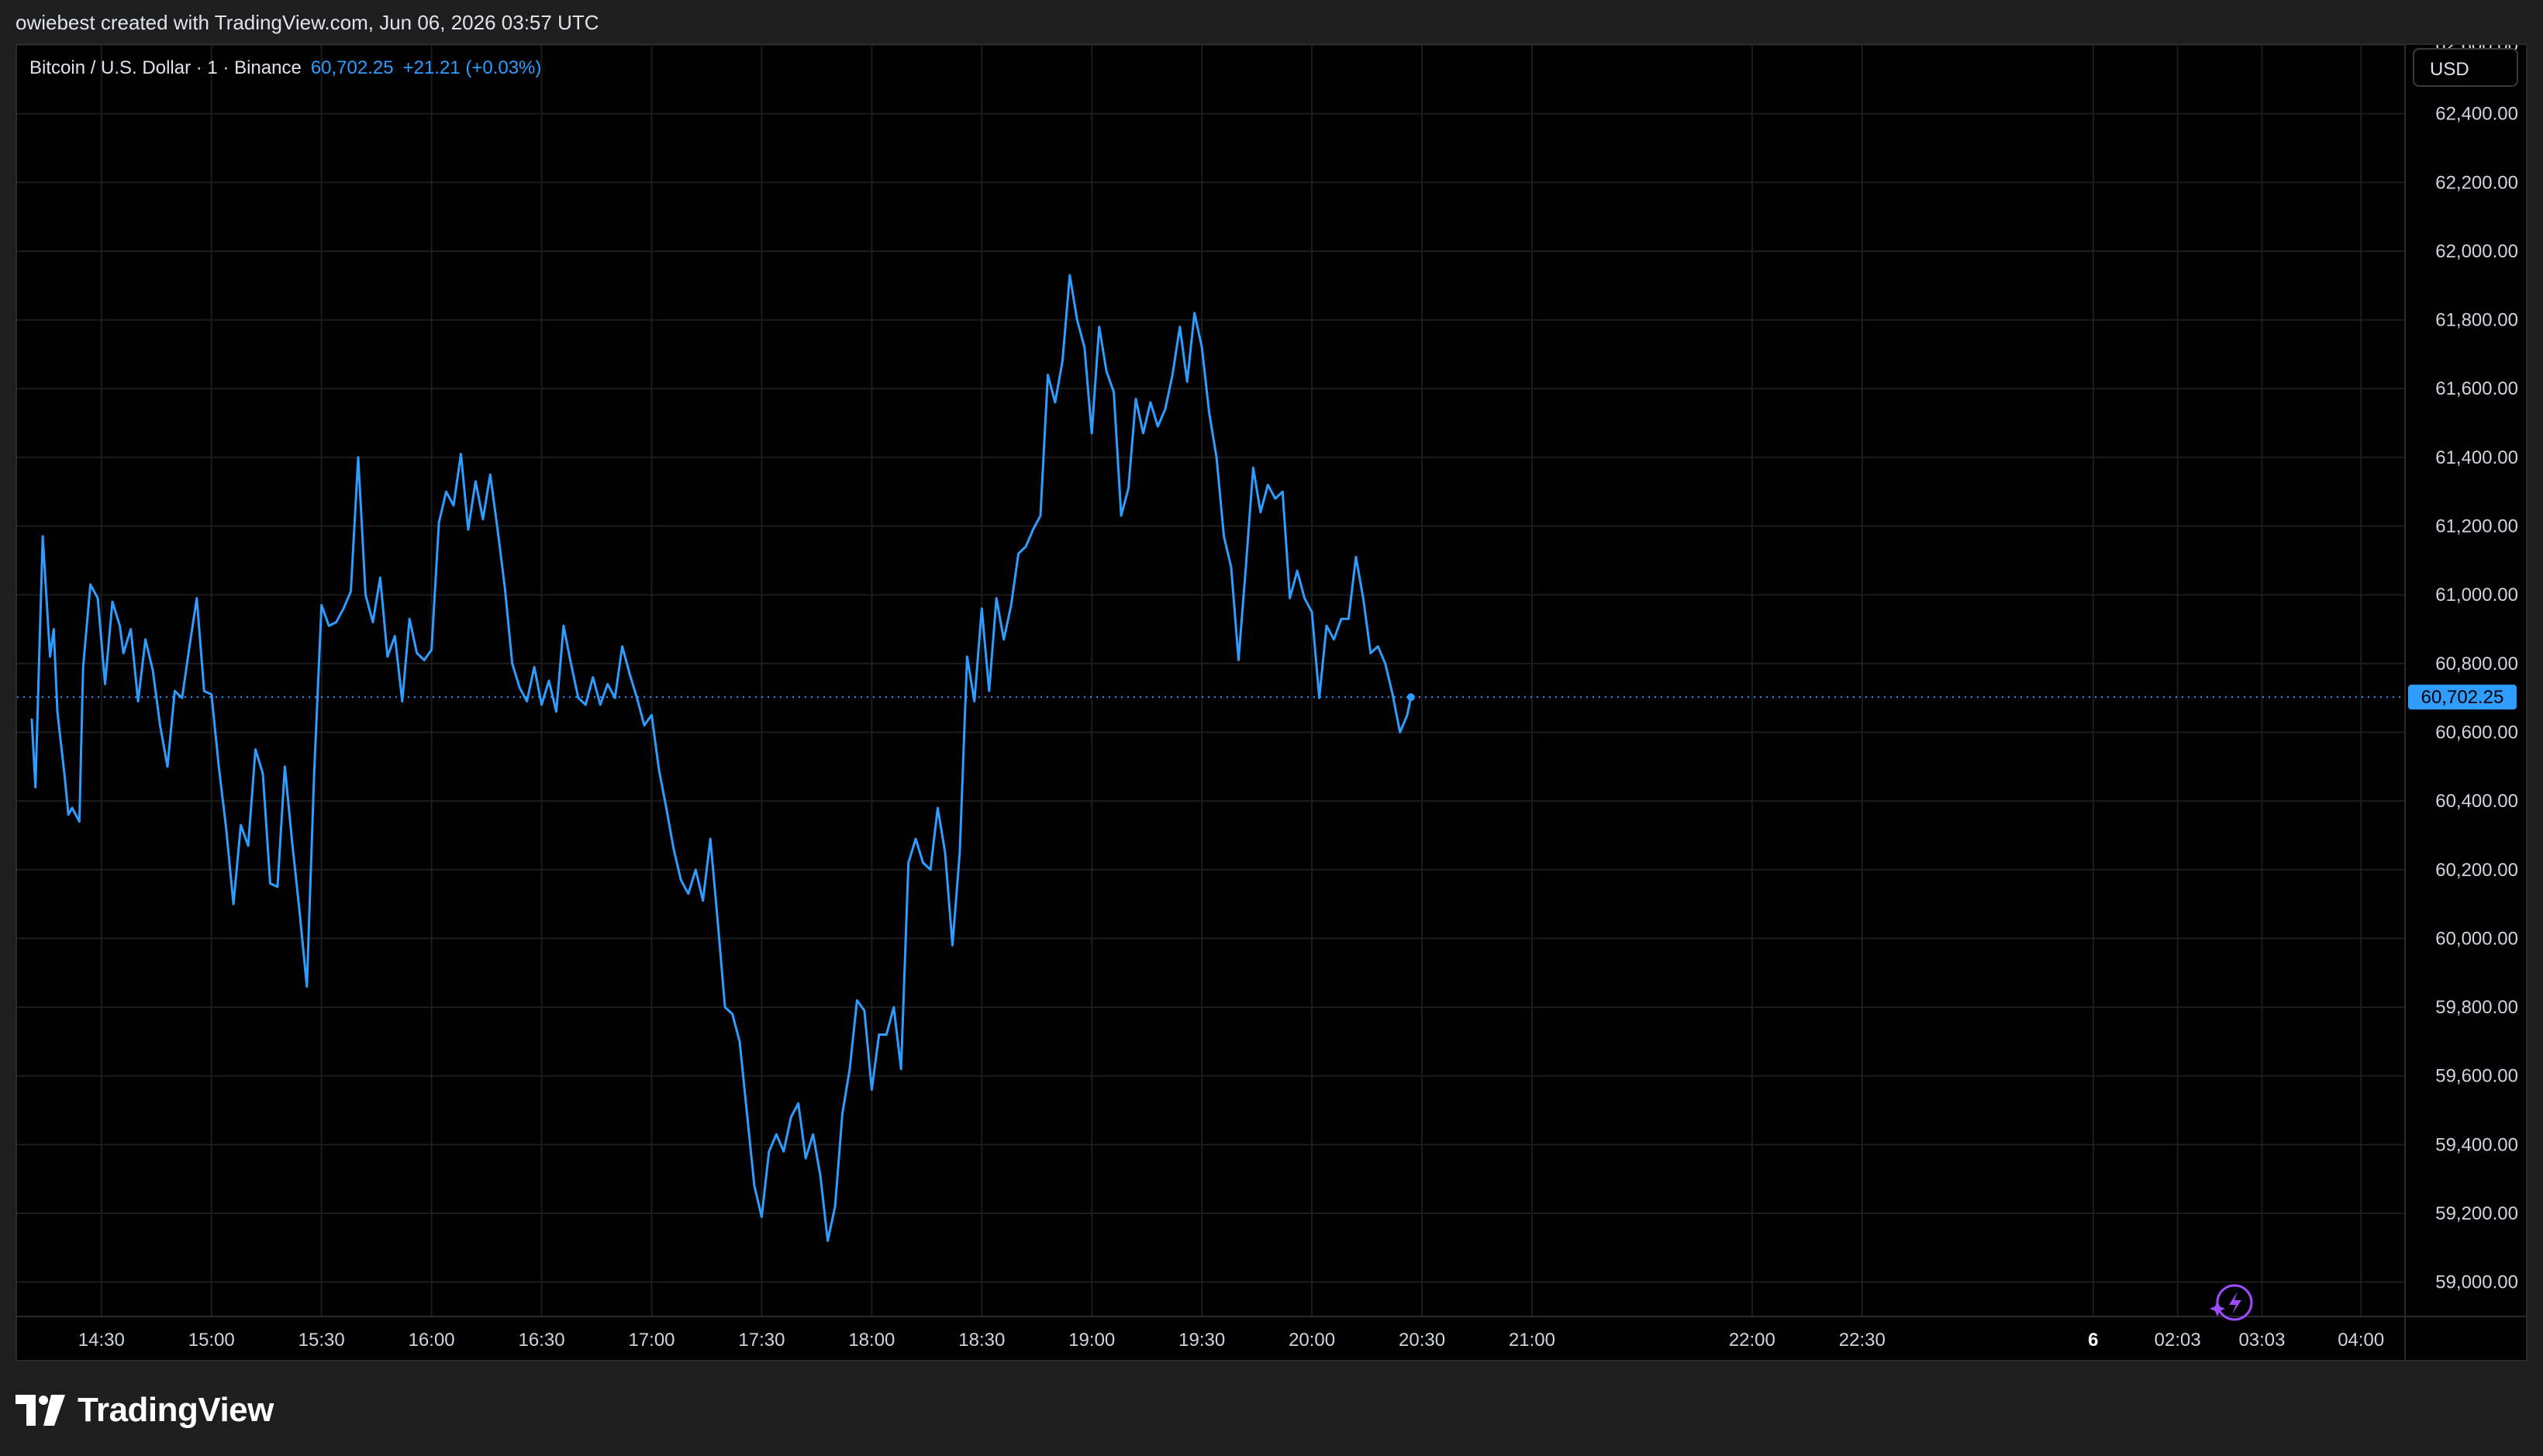  I want to click on y-tick-label: 61,000.00, so click(2476, 596).